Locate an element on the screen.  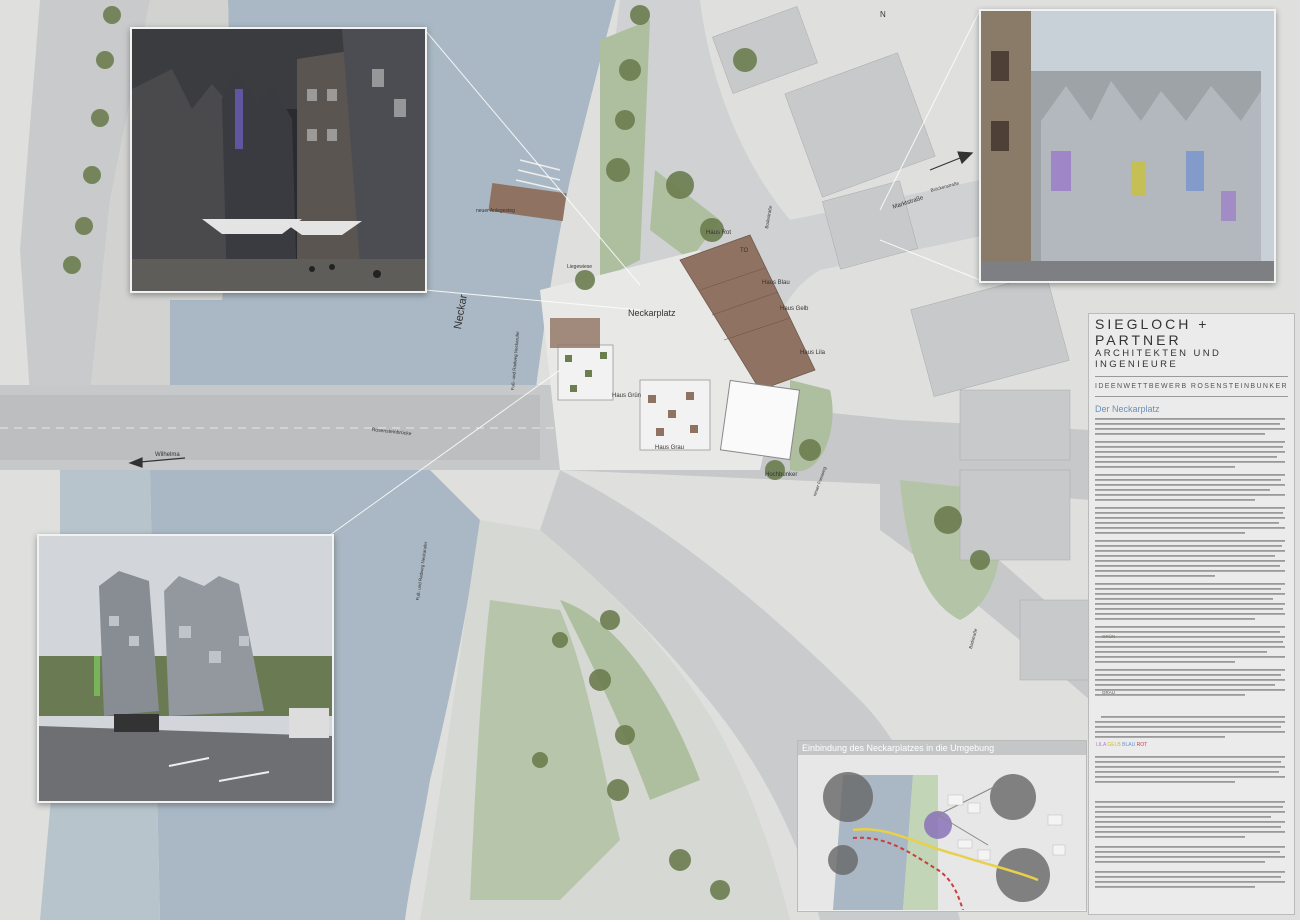
color-names: LILA GELB BLAU ROT is located at coordinates (1121, 745).